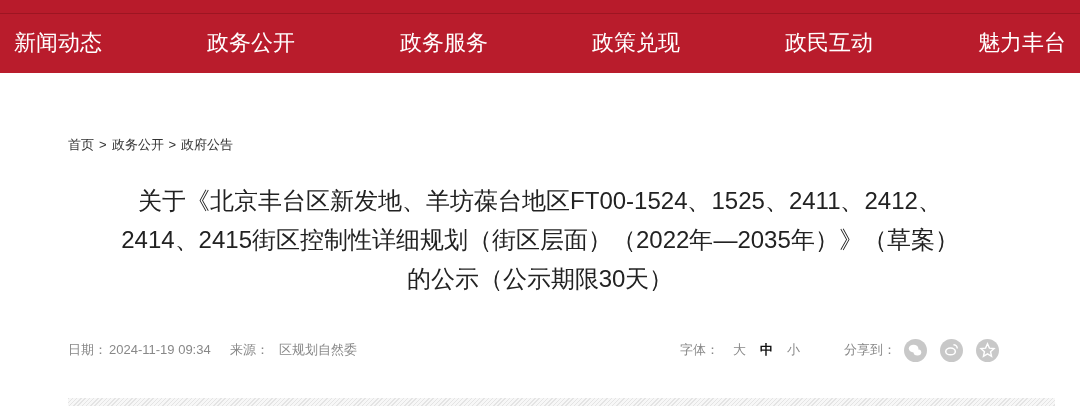 This screenshot has height=419, width=1080. What do you see at coordinates (160, 350) in the screenshot?
I see `date-value: 2024-11-19 09:34` at bounding box center [160, 350].